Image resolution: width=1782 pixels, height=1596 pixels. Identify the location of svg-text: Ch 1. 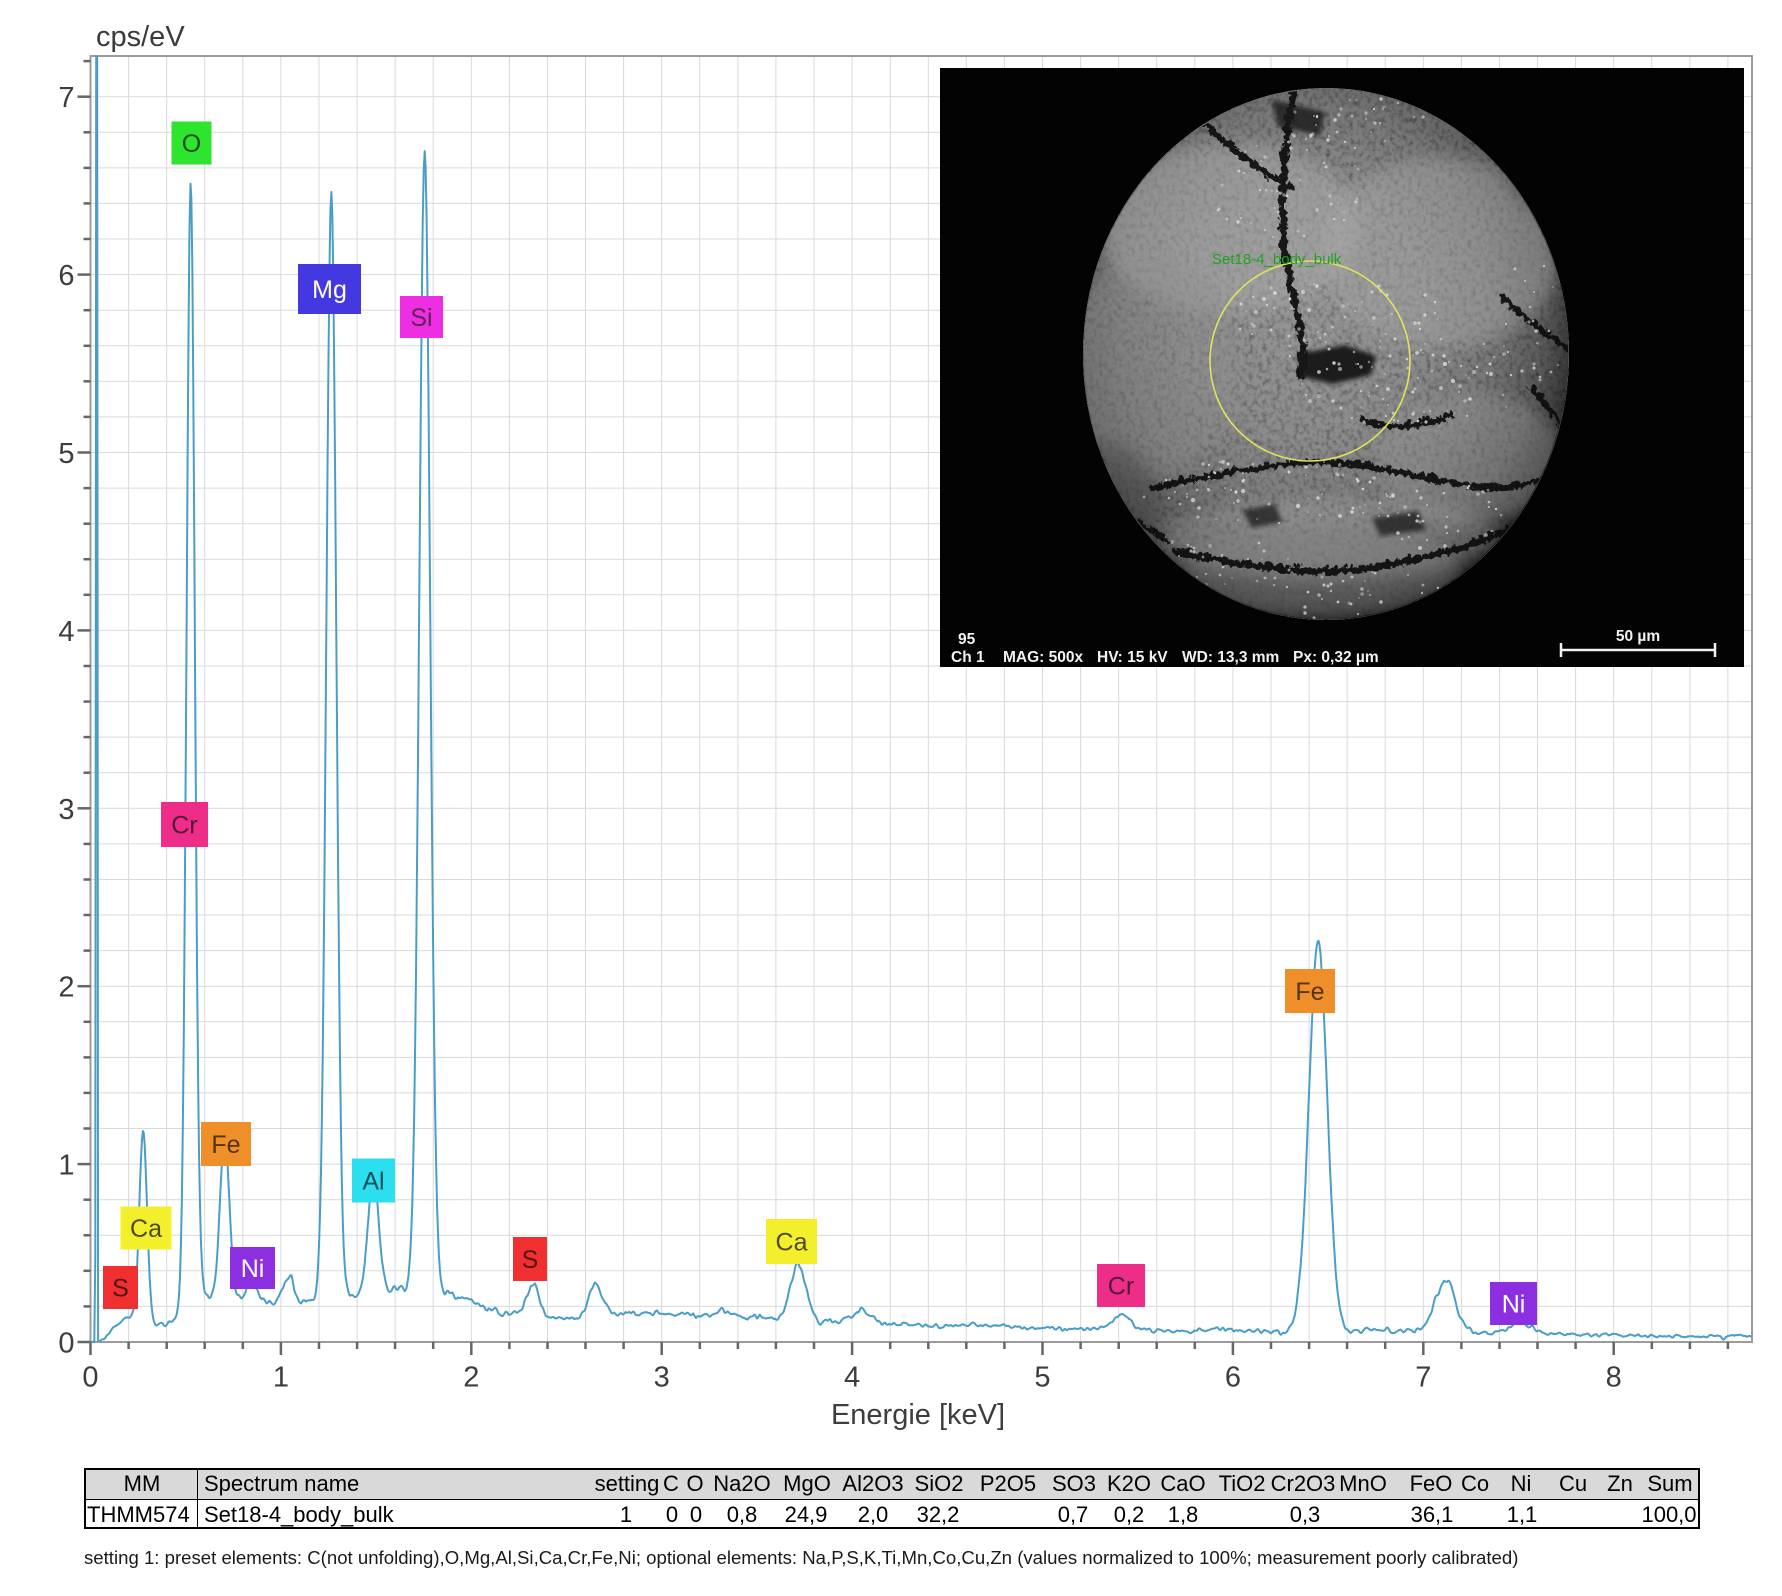
(968, 657).